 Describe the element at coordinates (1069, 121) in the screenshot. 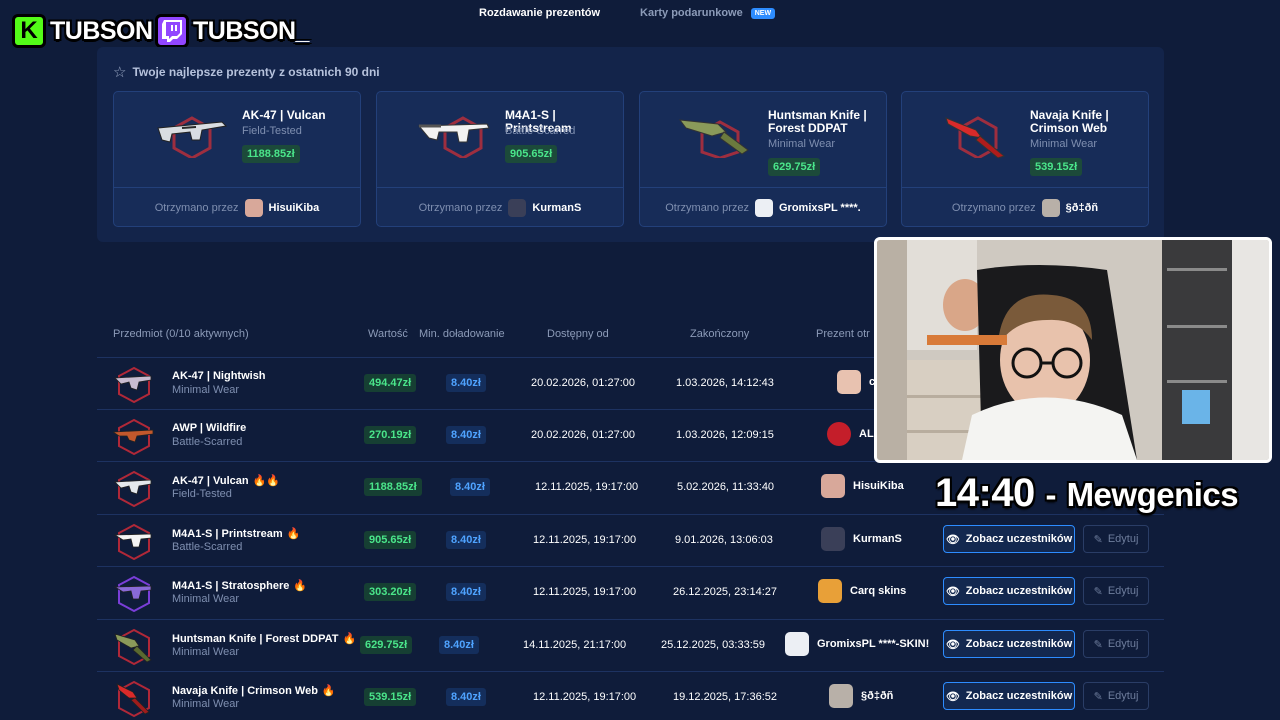

I see `gift-item-name: Navaja Knife | Crimson Web` at that location.